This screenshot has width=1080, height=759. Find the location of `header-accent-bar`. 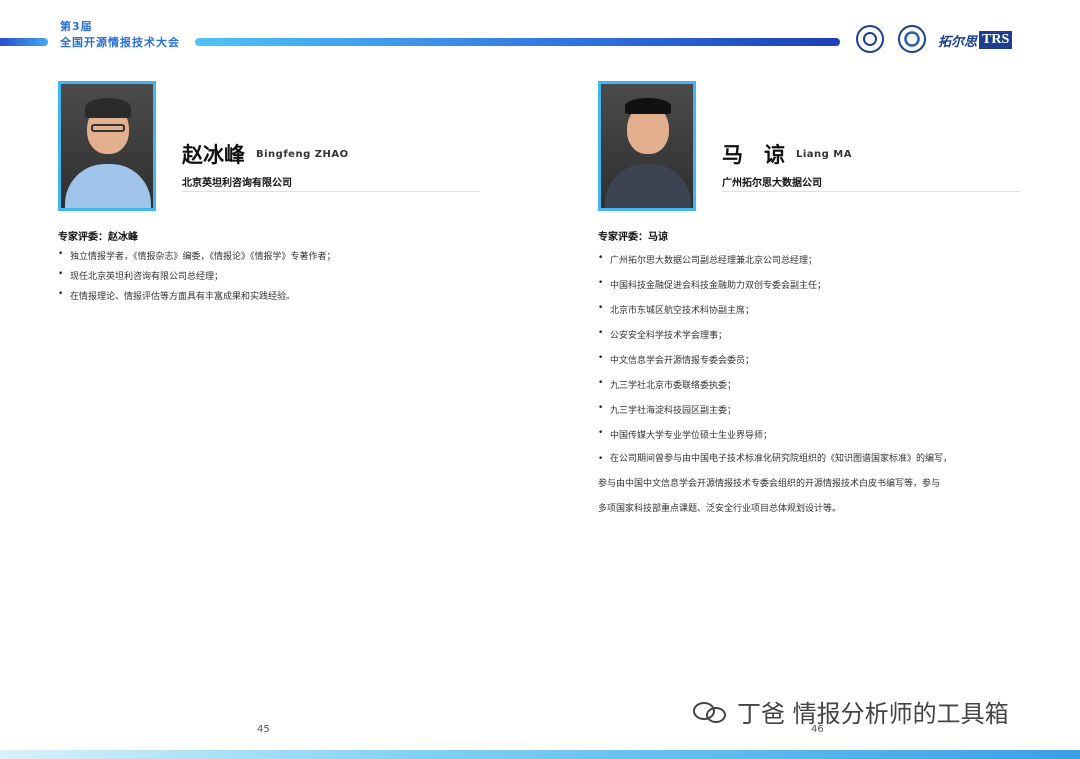

header-accent-bar is located at coordinates (517, 42).